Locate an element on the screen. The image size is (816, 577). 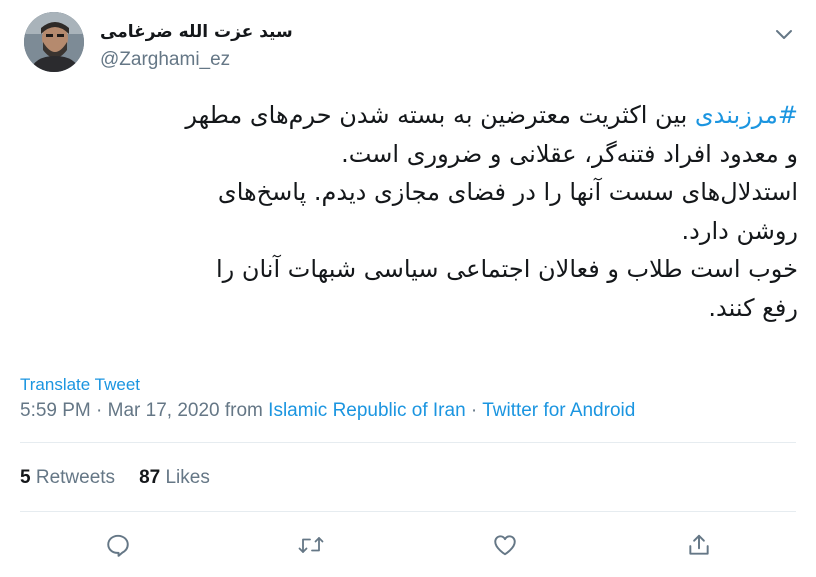
translate-tweet-link: Translate Tweet is located at coordinates (80, 385).